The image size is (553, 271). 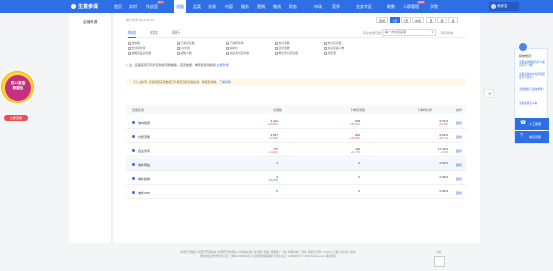 What do you see at coordinates (225, 82) in the screenshot?
I see `details-link: 了解详情` at bounding box center [225, 82].